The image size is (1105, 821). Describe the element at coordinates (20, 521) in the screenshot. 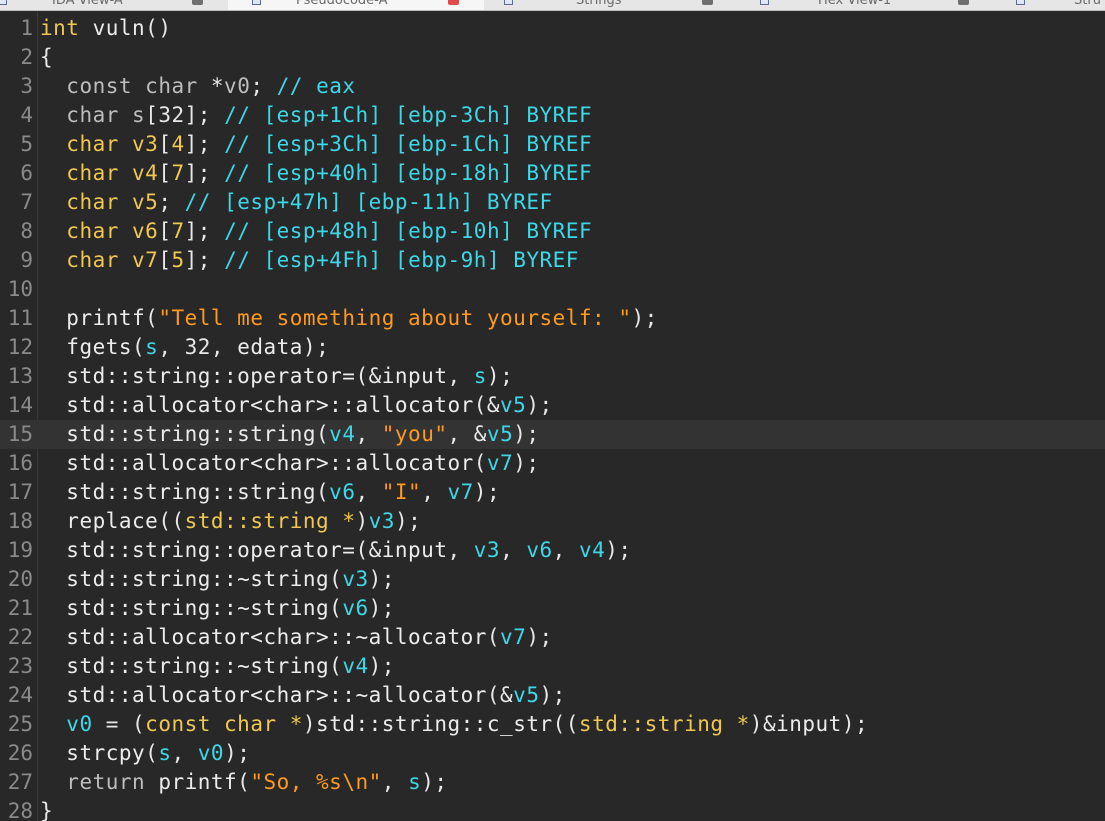

I see `line-number: 18` at that location.